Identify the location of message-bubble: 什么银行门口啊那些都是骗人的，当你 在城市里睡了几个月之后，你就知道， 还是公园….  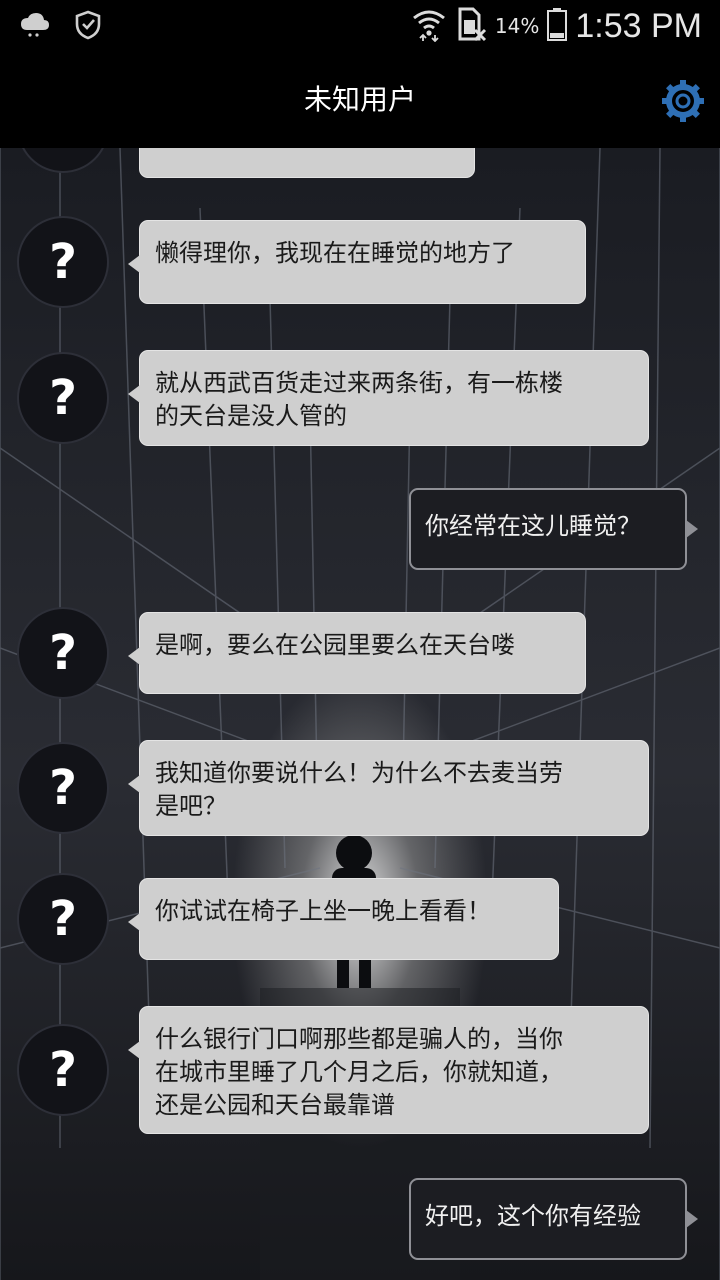
(388, 1070).